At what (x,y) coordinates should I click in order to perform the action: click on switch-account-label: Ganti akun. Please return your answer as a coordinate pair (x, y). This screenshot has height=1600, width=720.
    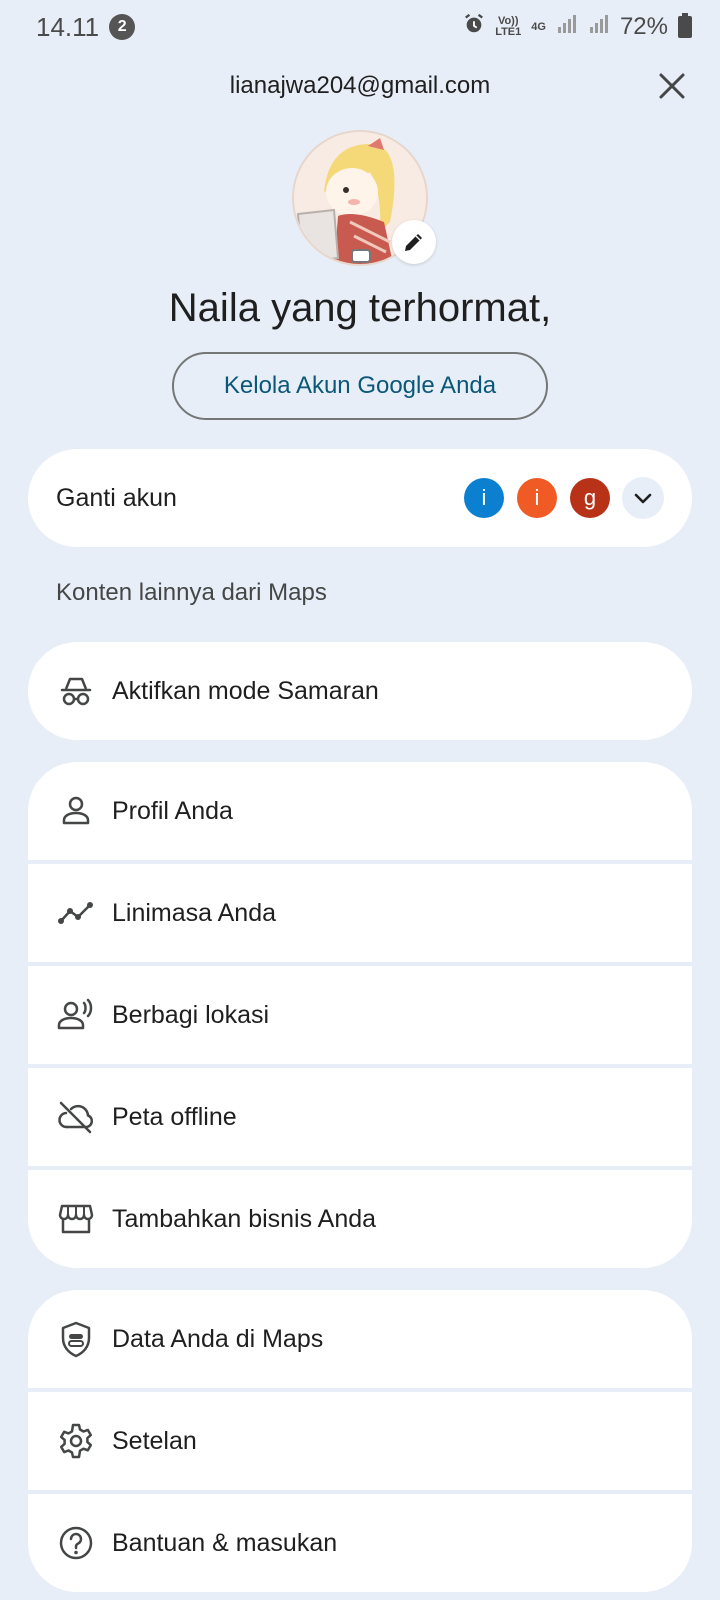
    Looking at the image, I should click on (116, 497).